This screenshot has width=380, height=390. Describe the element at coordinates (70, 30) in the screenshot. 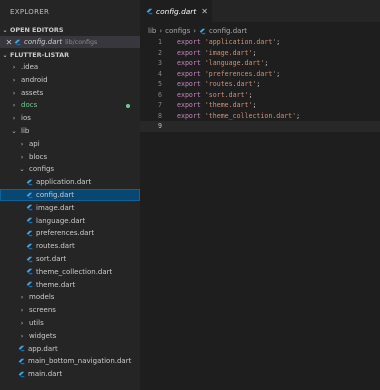

I see `open-editors-header: ⌄ OPEN EDITORS` at that location.